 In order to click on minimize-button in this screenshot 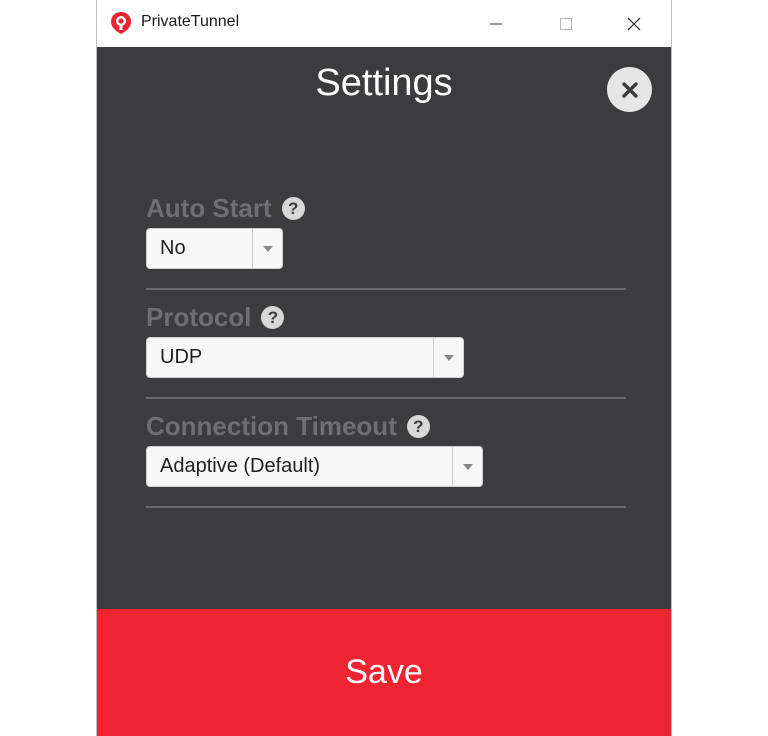, I will do `click(496, 23)`.